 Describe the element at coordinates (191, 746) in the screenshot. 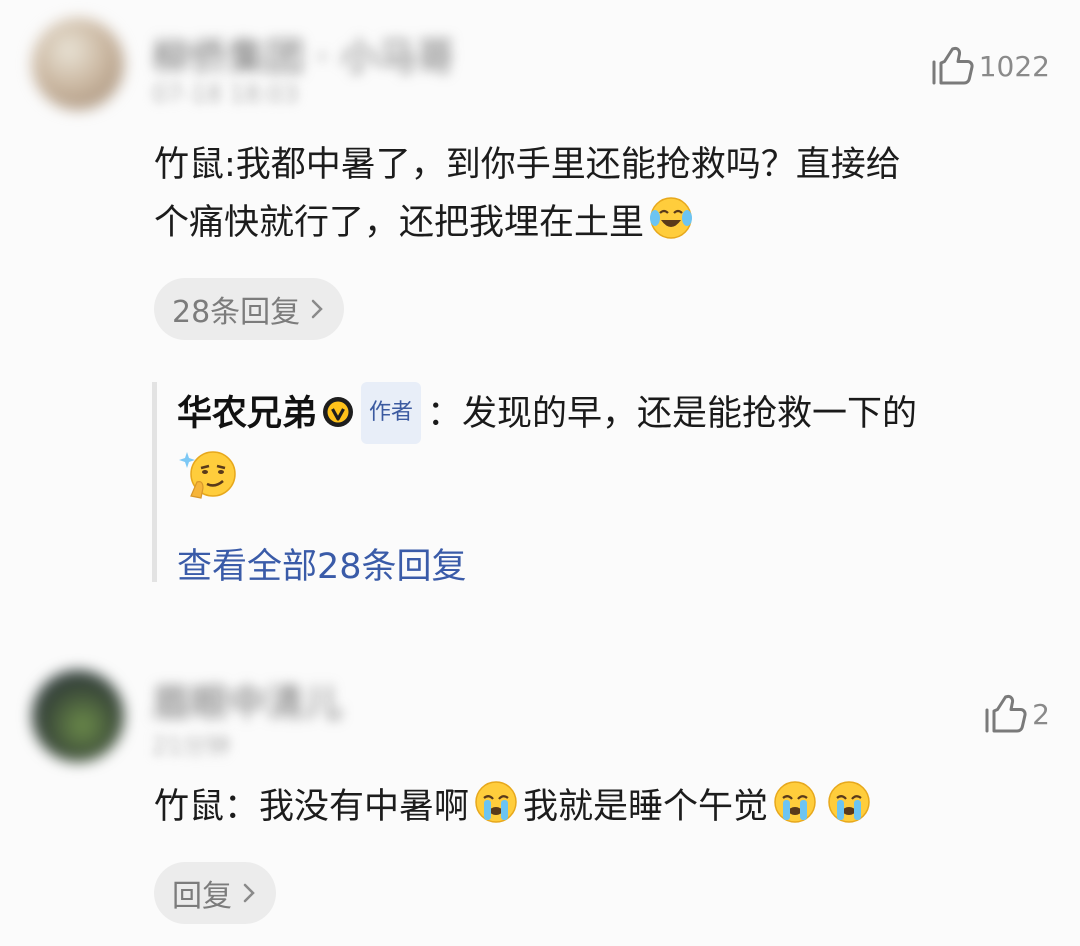

I see `comment-time: 21分钟` at that location.